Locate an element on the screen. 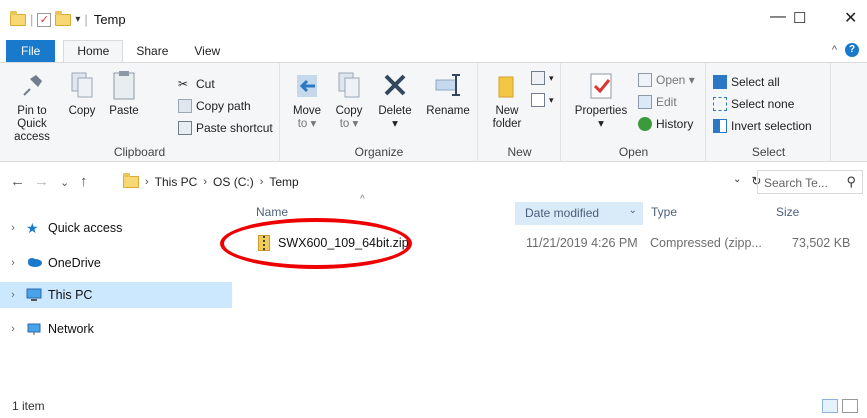 The height and width of the screenshot is (418, 867). status-item-count: 1 item is located at coordinates (28, 406).